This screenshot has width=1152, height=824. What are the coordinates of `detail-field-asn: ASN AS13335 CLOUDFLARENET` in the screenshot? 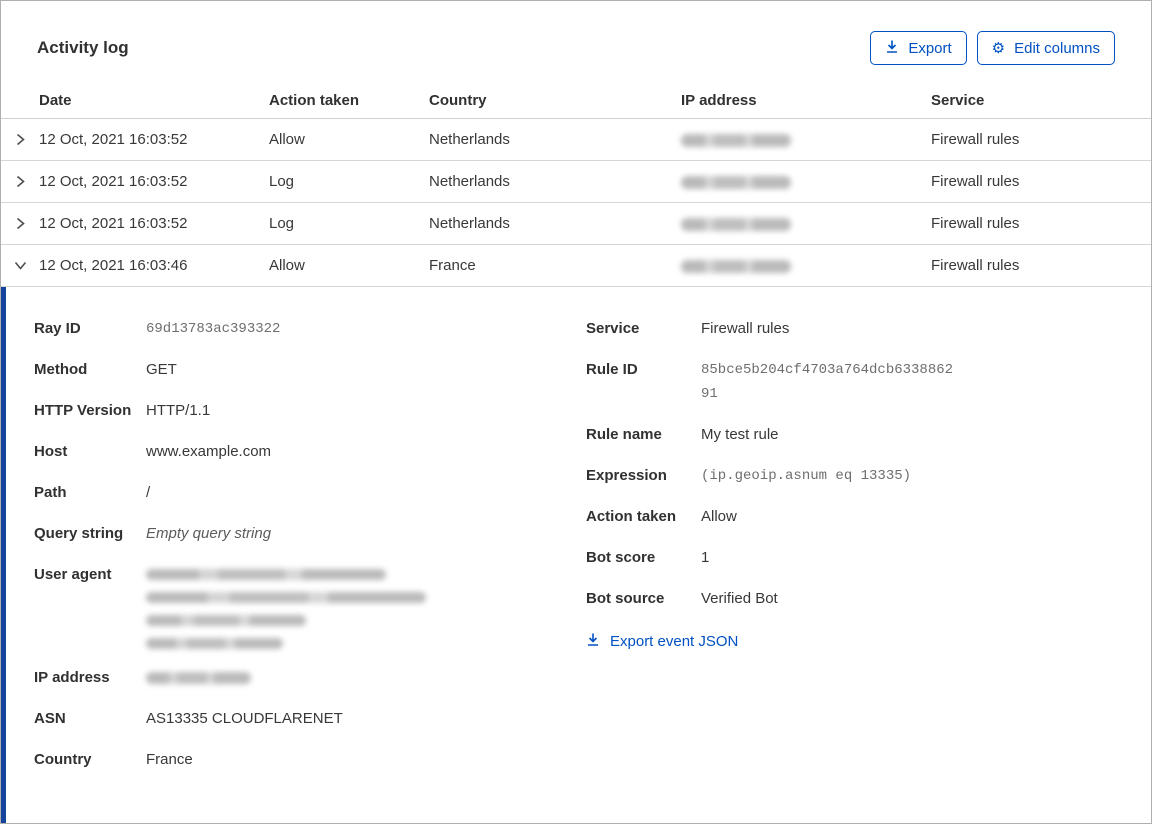 It's located at (310, 719).